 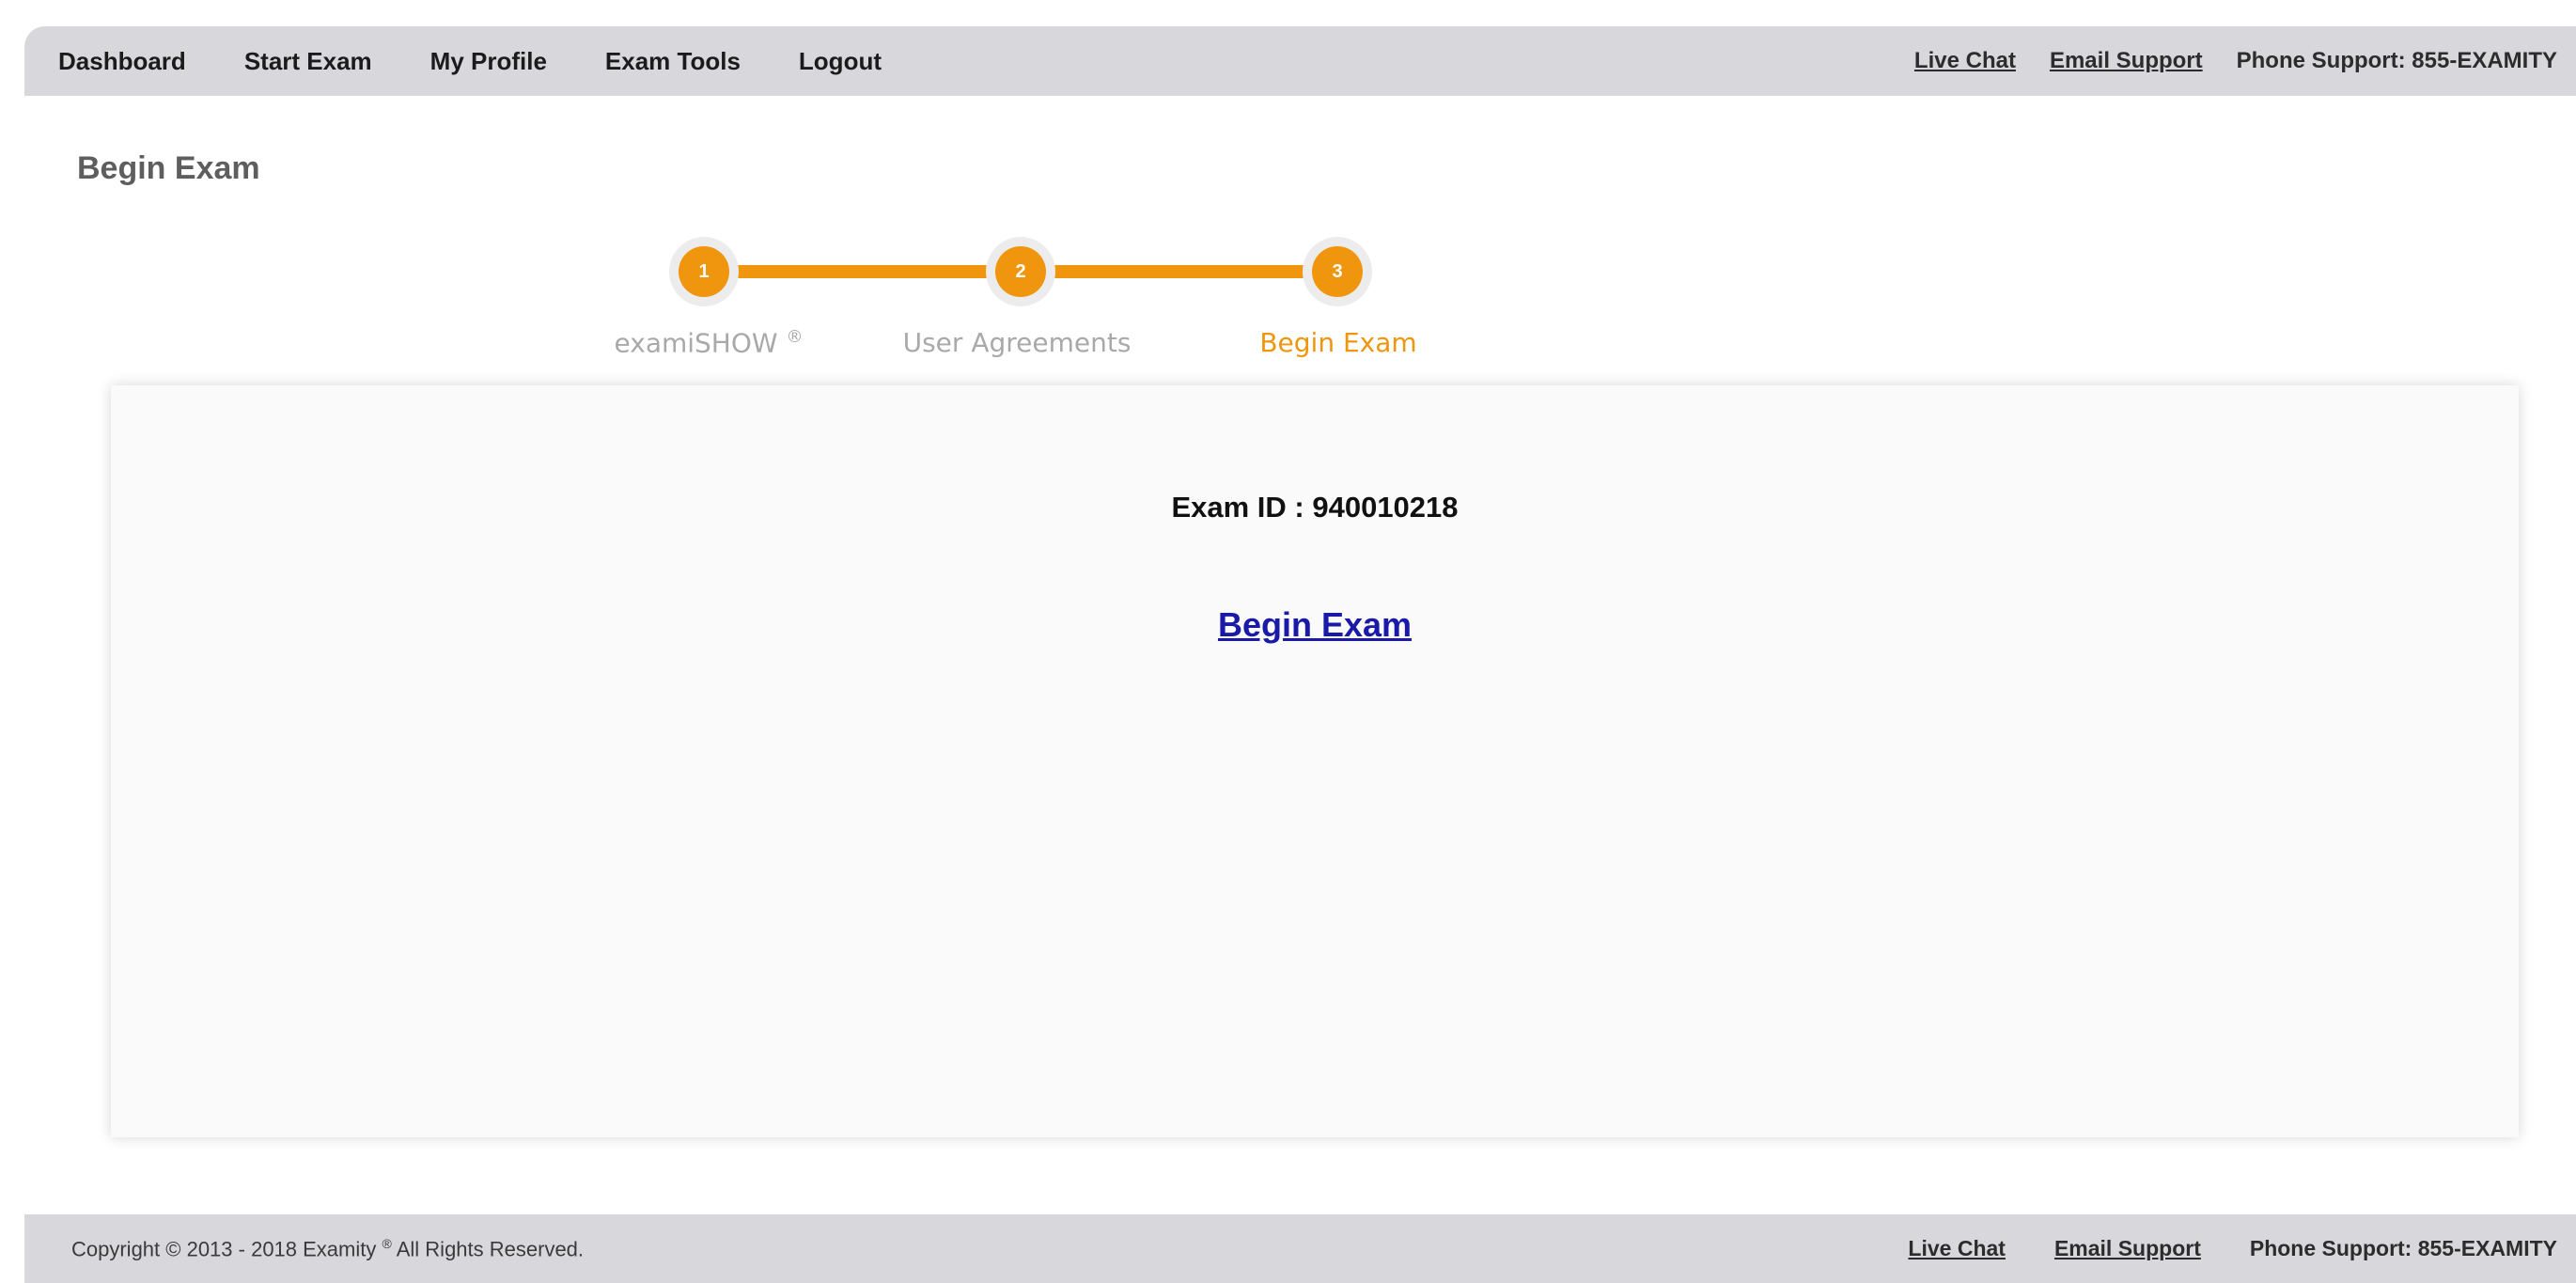 What do you see at coordinates (2126, 61) in the screenshot?
I see `email-support-link: Email Support` at bounding box center [2126, 61].